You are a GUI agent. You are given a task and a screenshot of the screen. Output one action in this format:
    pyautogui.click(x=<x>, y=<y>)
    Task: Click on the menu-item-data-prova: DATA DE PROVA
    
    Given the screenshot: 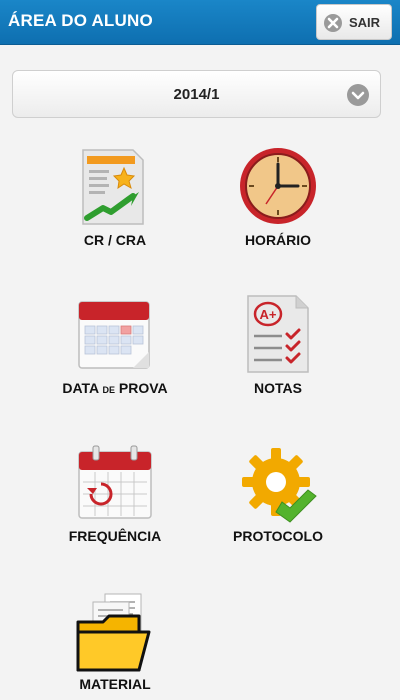 What is the action you would take?
    pyautogui.click(x=115, y=349)
    